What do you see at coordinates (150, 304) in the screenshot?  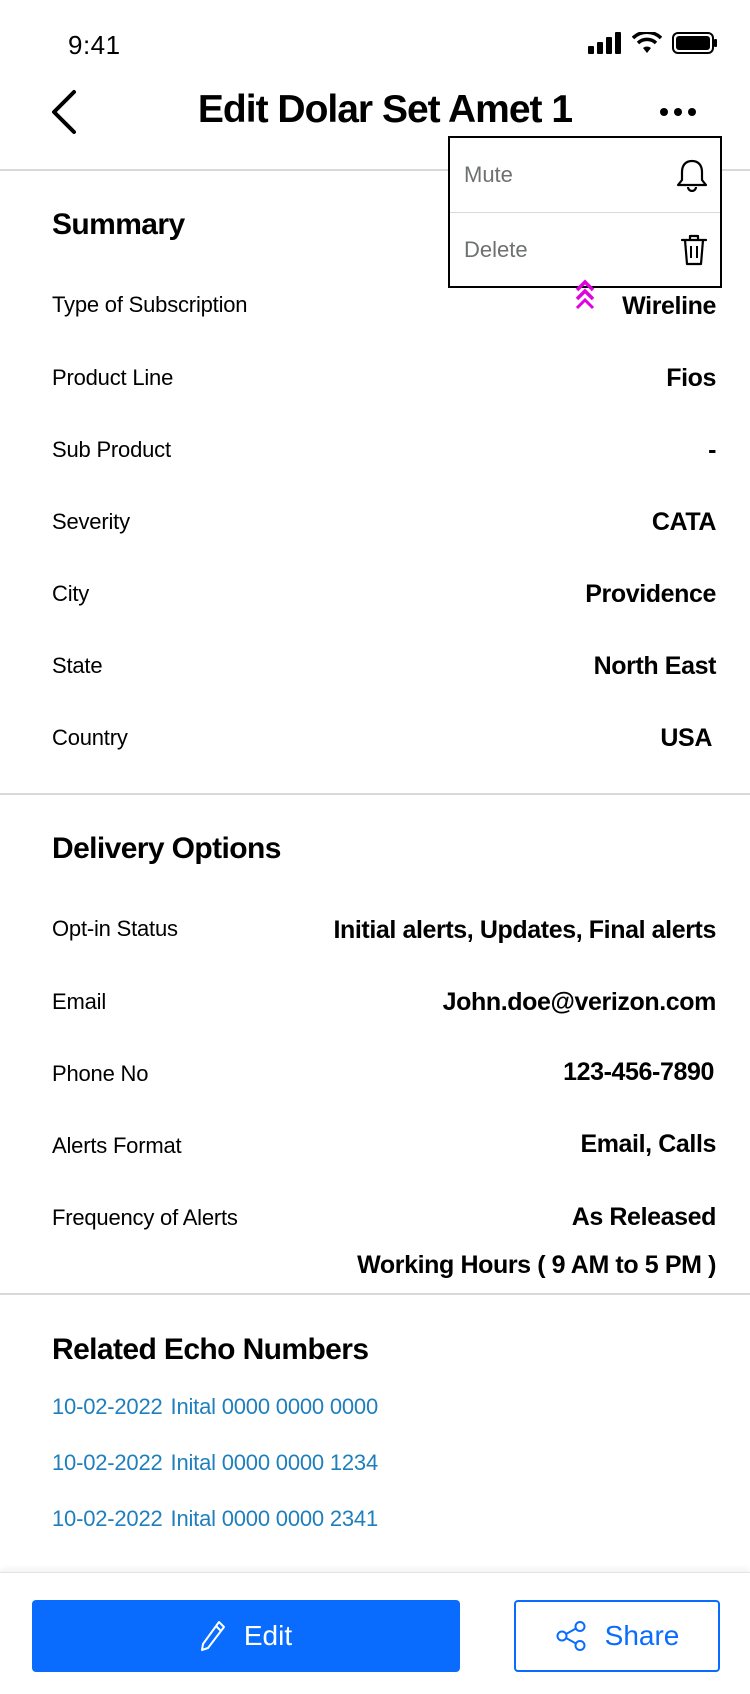 I see `row-label: Type of Subscription` at bounding box center [150, 304].